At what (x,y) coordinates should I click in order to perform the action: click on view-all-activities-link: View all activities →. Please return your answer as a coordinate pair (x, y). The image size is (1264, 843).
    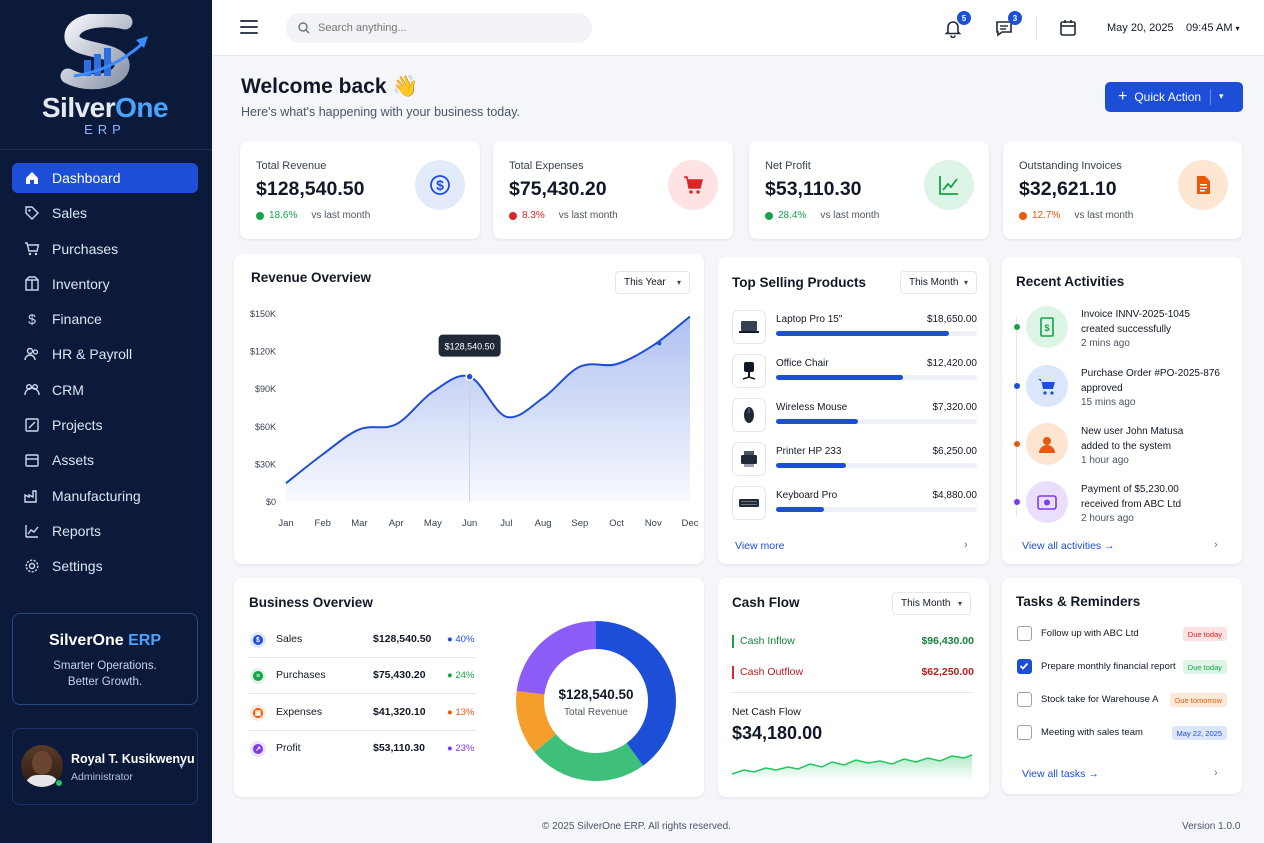
    Looking at the image, I should click on (1068, 546).